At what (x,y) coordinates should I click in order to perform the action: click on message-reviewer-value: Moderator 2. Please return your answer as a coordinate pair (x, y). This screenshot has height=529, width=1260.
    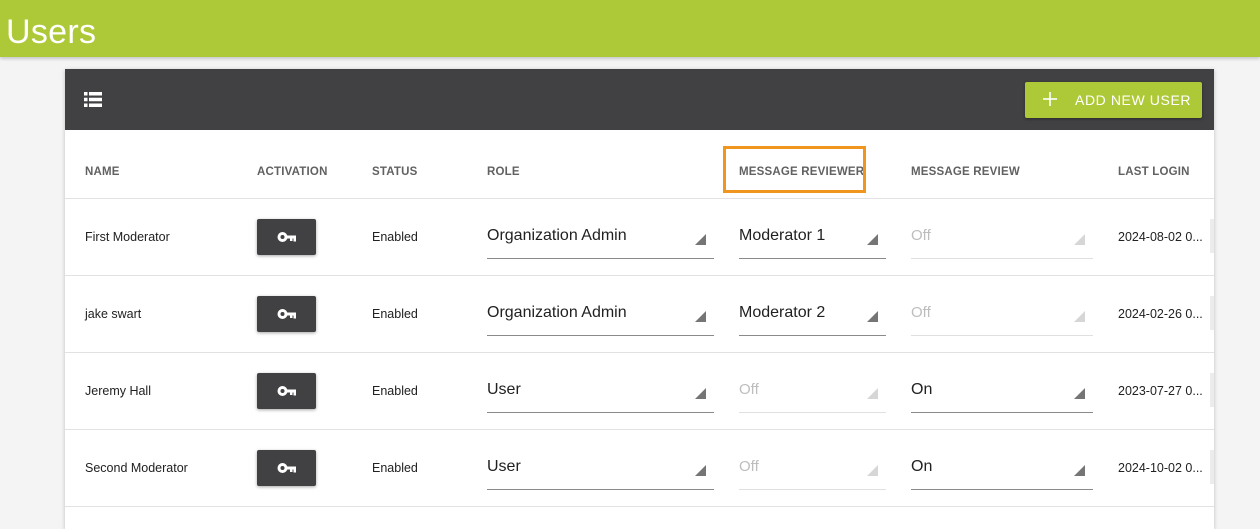
    Looking at the image, I should click on (782, 312).